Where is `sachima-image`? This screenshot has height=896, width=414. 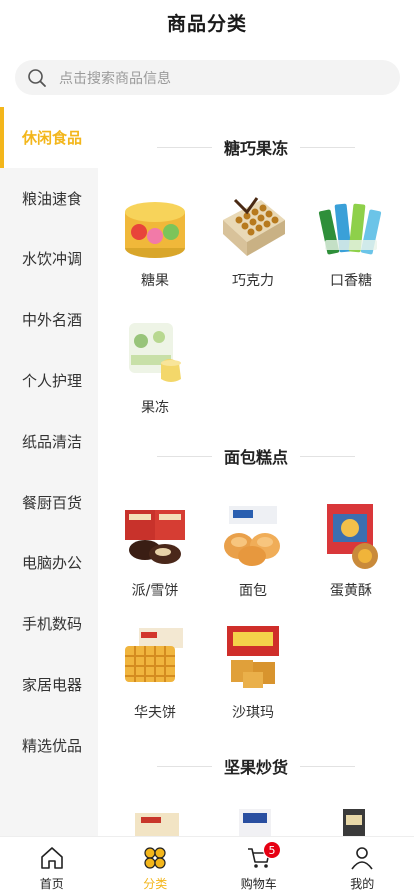
sachima-image is located at coordinates (253, 657).